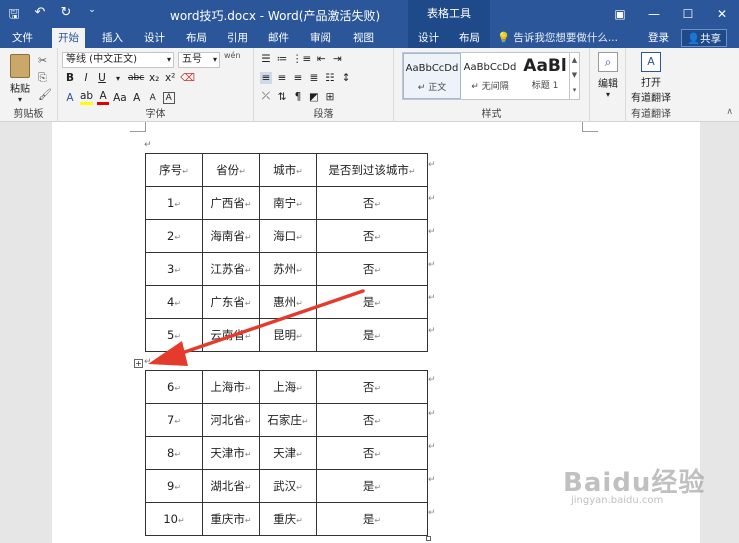  Describe the element at coordinates (469, 38) in the screenshot. I see `tab-table-layout: 布局` at that location.